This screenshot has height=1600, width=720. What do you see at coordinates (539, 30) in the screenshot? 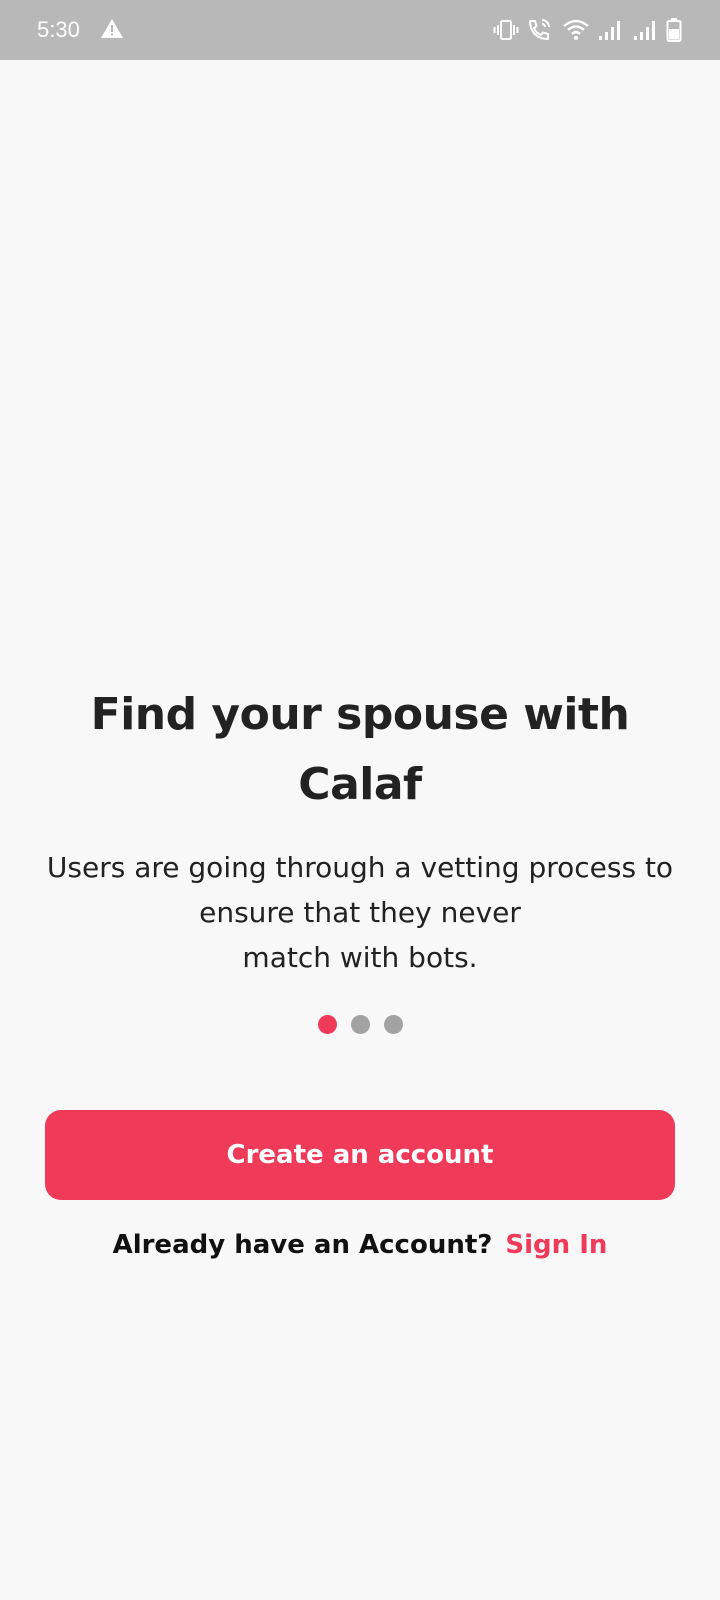
I see `wifi-calling-icon` at bounding box center [539, 30].